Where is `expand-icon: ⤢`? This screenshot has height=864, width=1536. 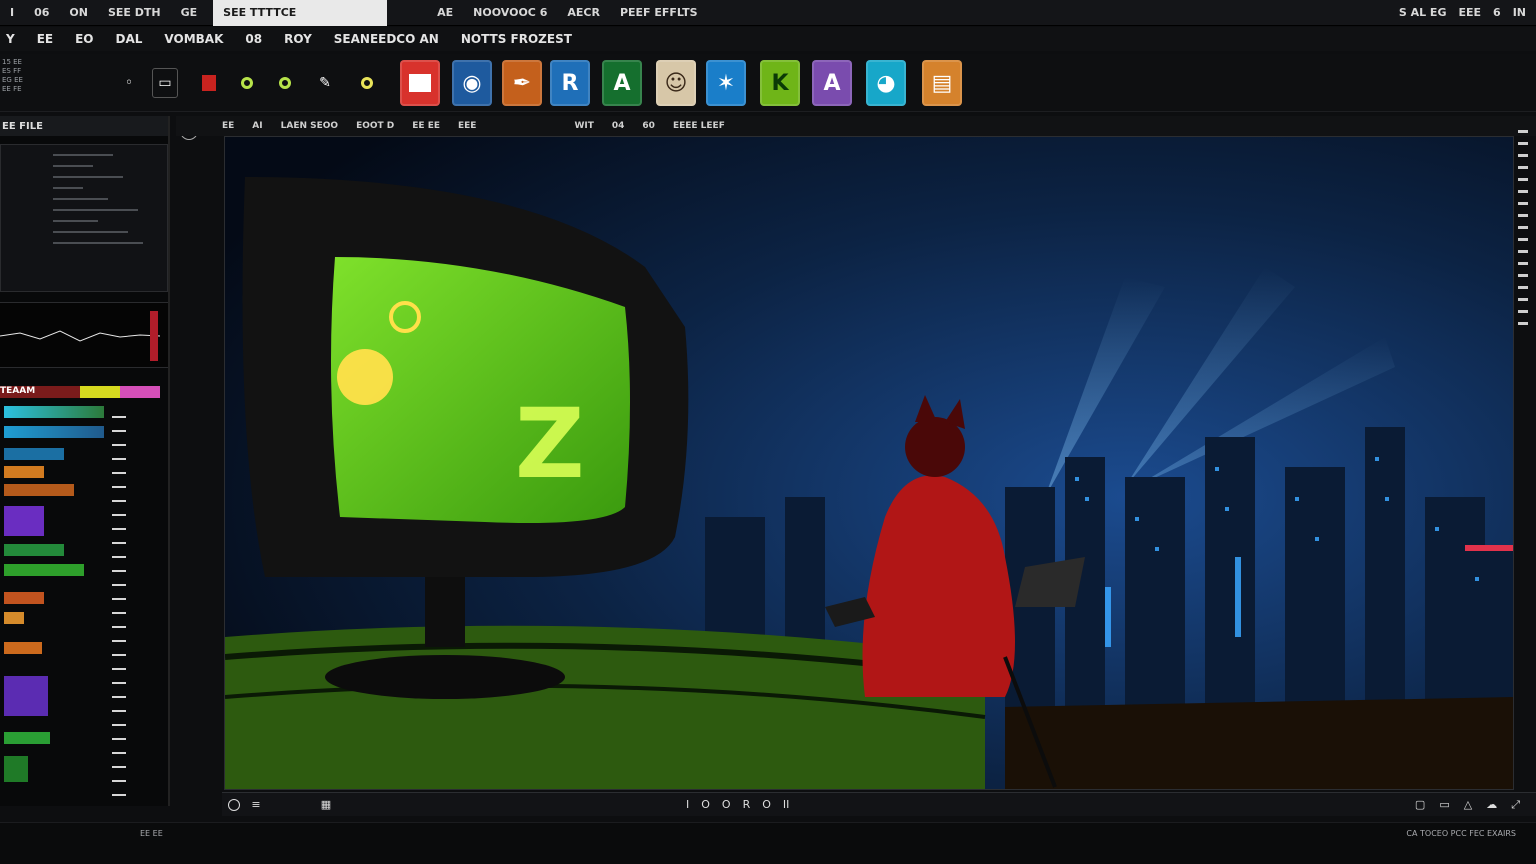
expand-icon: ⤢ is located at coordinates (1515, 805).